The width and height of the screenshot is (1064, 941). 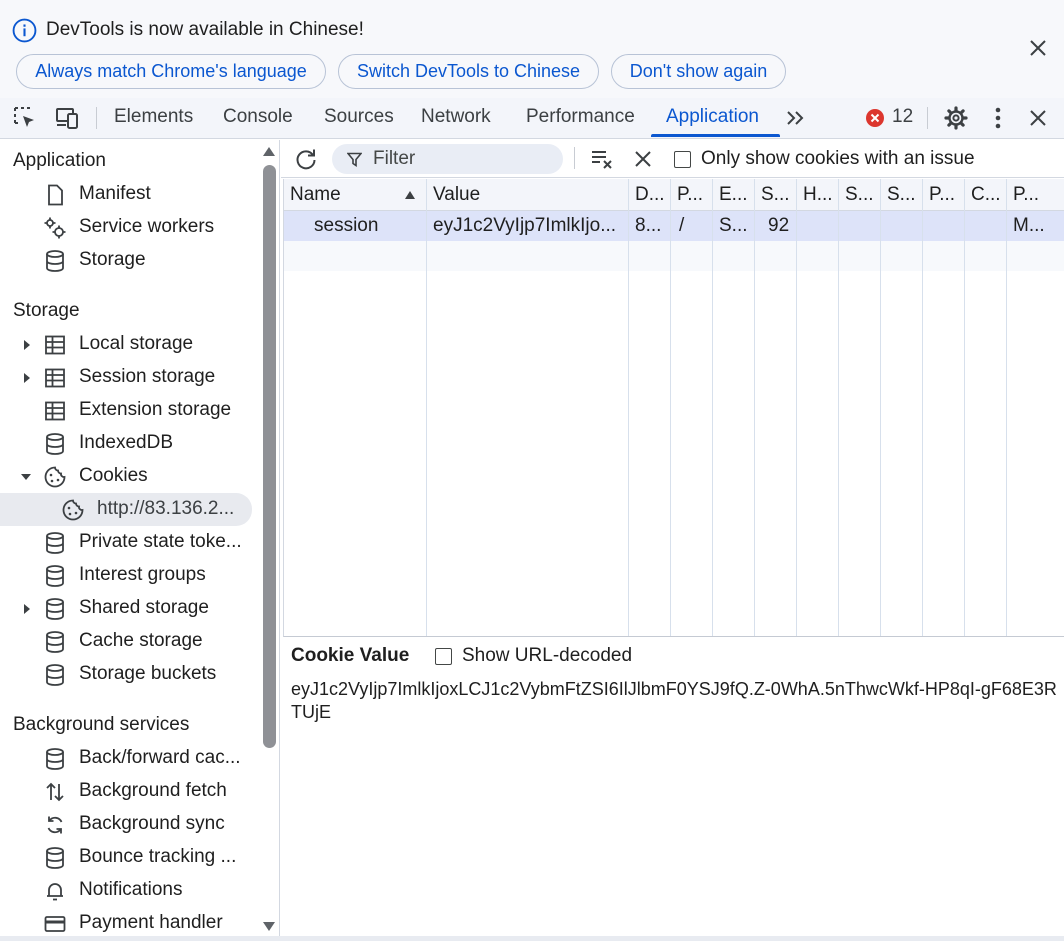 What do you see at coordinates (55, 892) in the screenshot?
I see `bell-icon` at bounding box center [55, 892].